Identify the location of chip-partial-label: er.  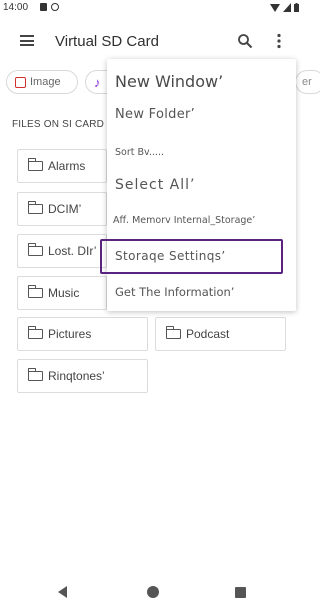
(307, 82).